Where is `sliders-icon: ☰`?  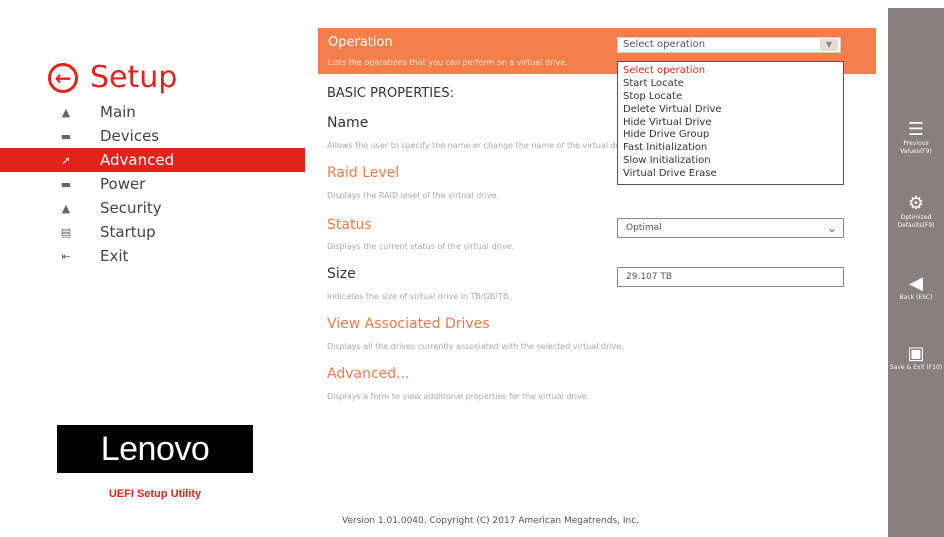
sliders-icon: ☰ is located at coordinates (916, 129).